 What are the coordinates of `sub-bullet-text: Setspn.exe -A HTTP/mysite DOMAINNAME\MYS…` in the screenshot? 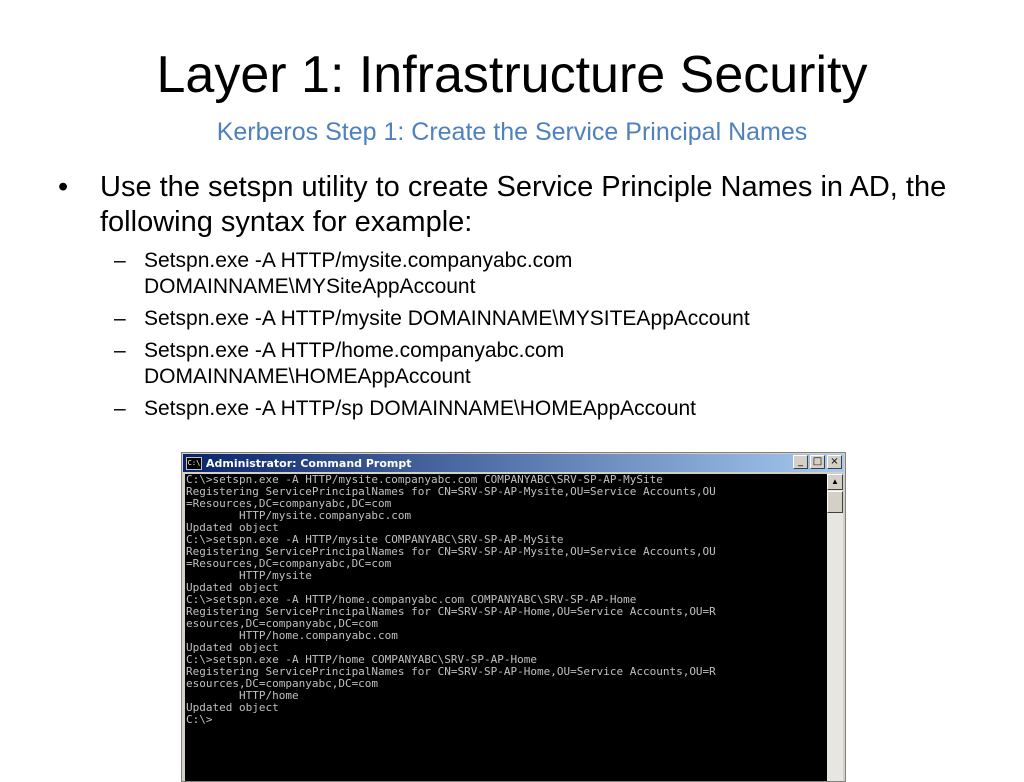 It's located at (447, 318).